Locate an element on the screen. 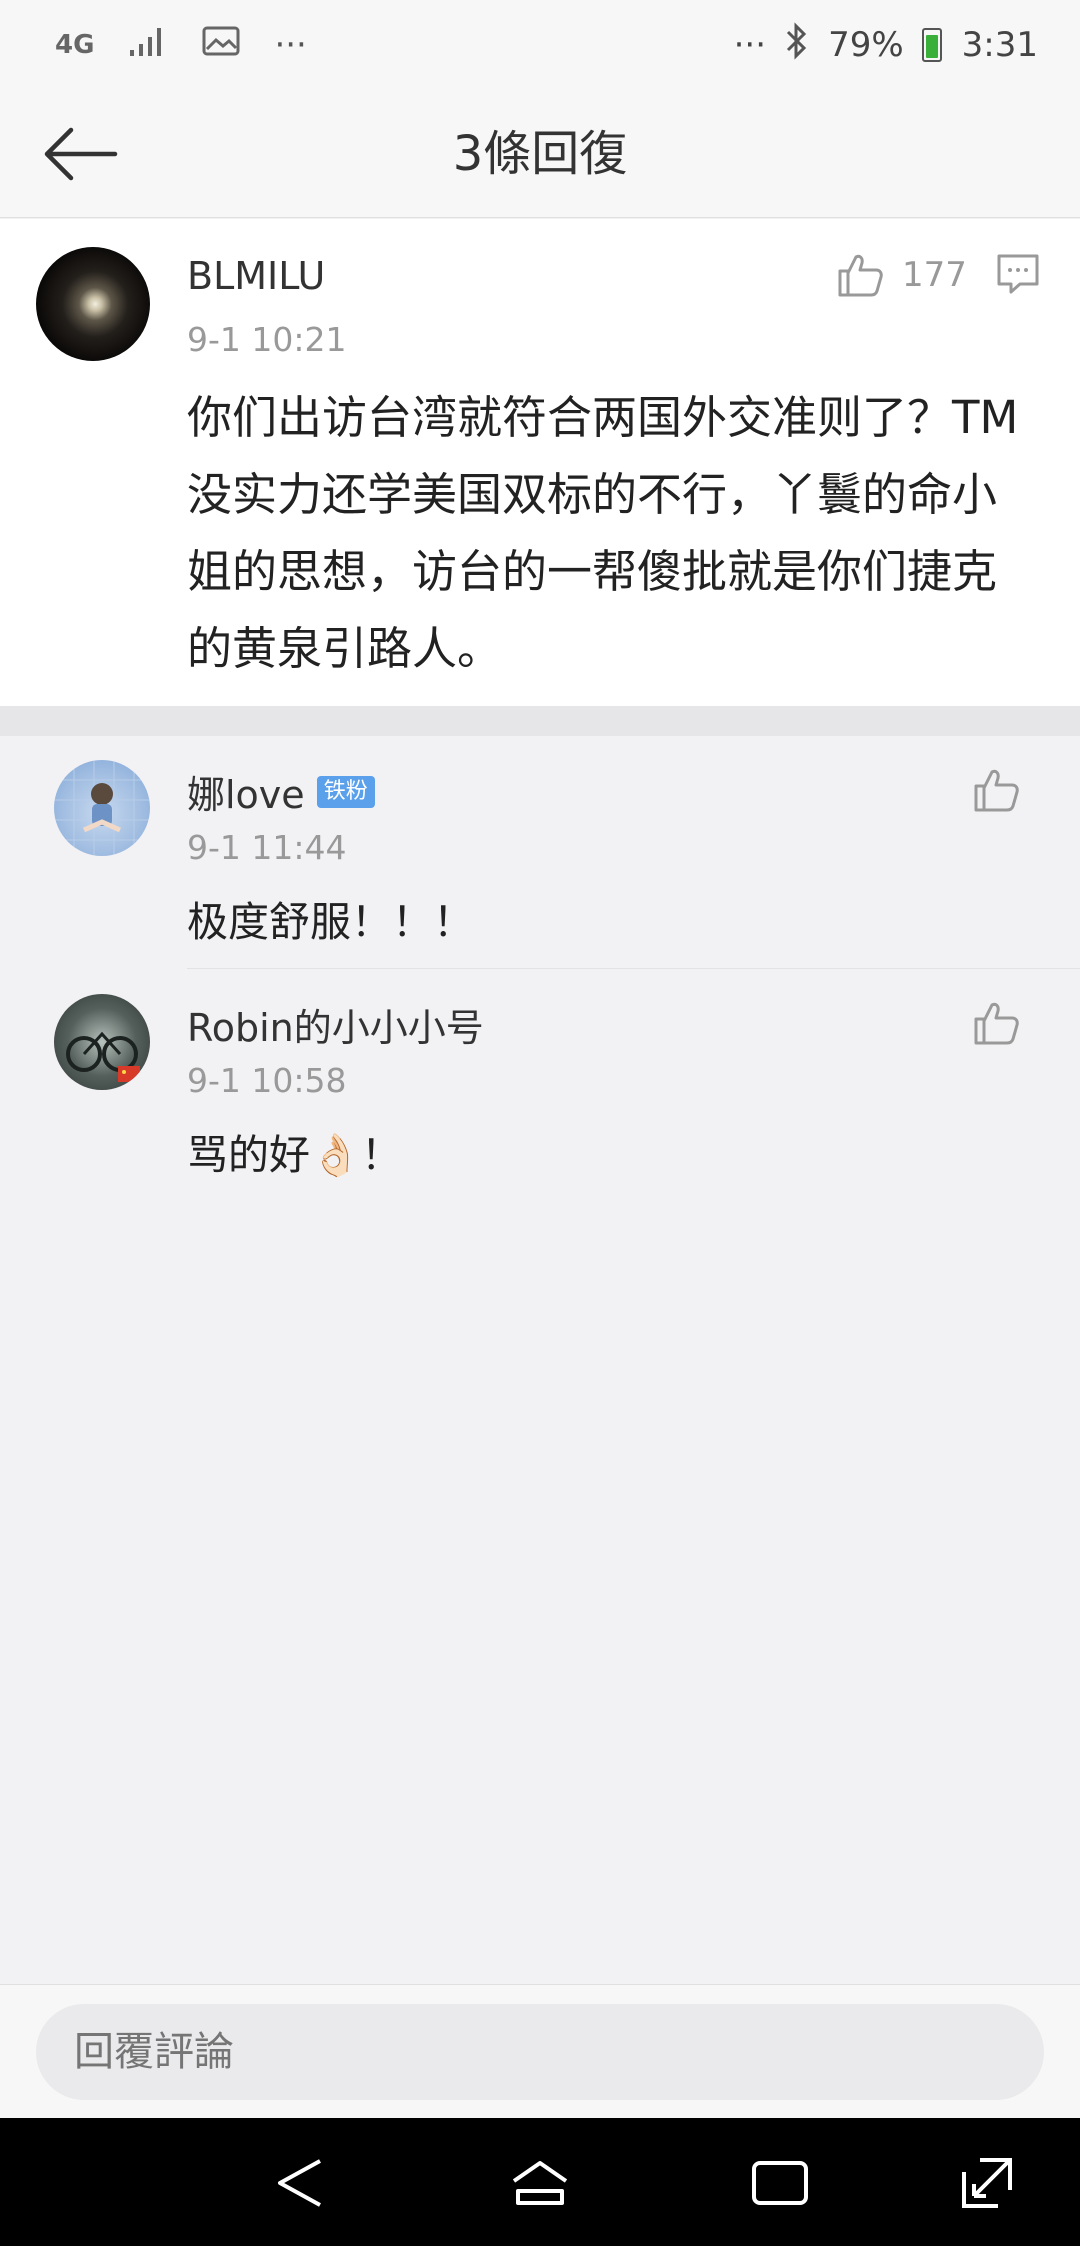 This screenshot has width=1080, height=2246. battery-icon is located at coordinates (931, 45).